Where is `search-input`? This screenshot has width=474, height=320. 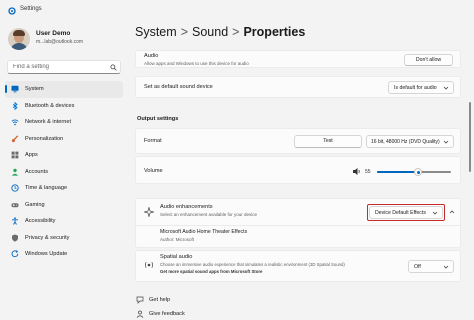
search-input is located at coordinates (64, 67).